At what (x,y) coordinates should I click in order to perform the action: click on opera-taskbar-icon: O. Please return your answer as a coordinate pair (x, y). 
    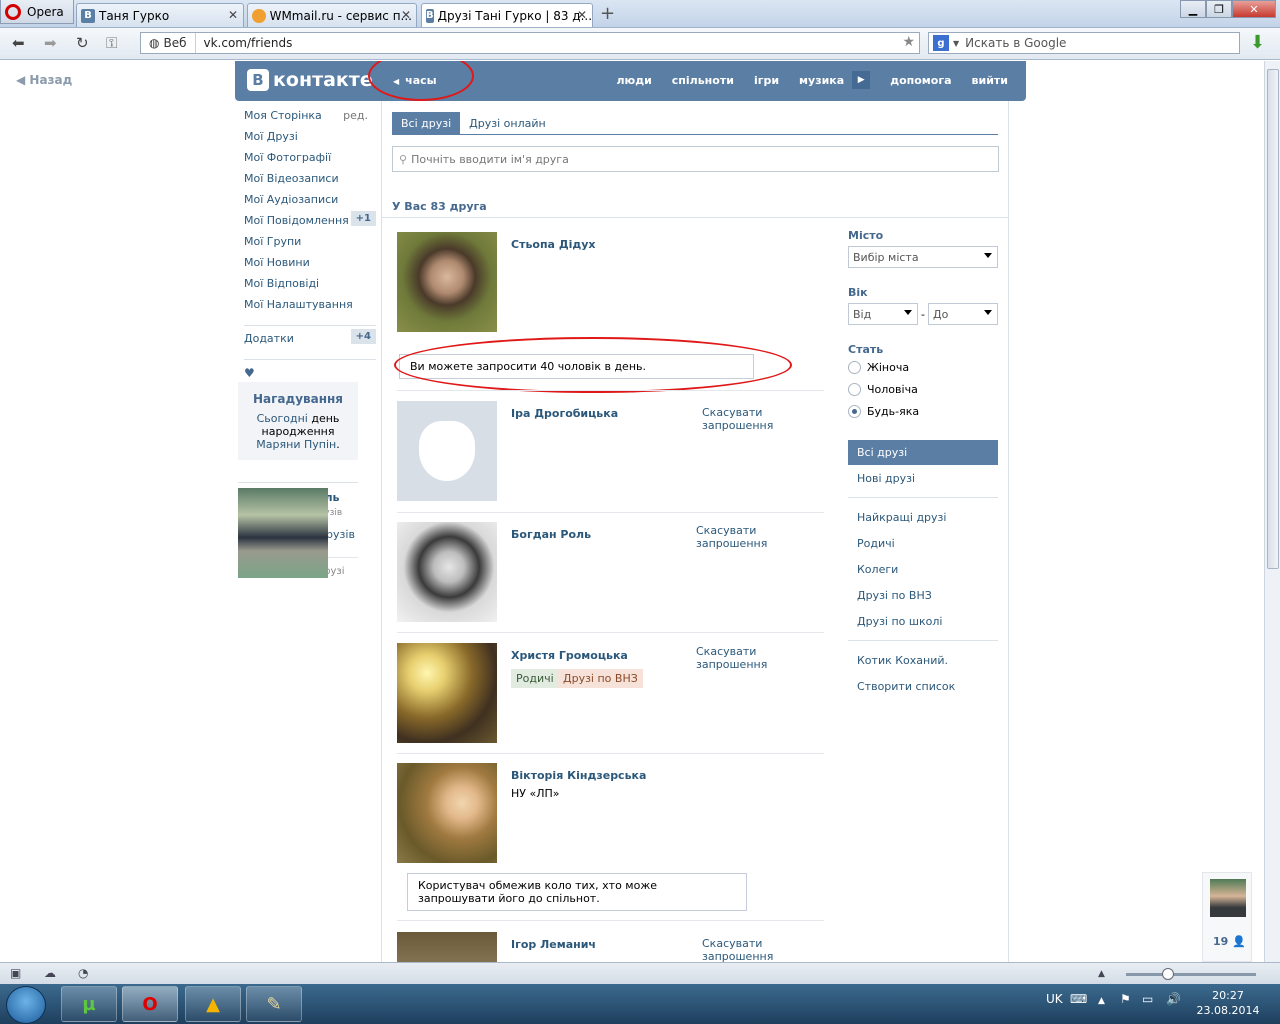
    Looking at the image, I should click on (150, 1004).